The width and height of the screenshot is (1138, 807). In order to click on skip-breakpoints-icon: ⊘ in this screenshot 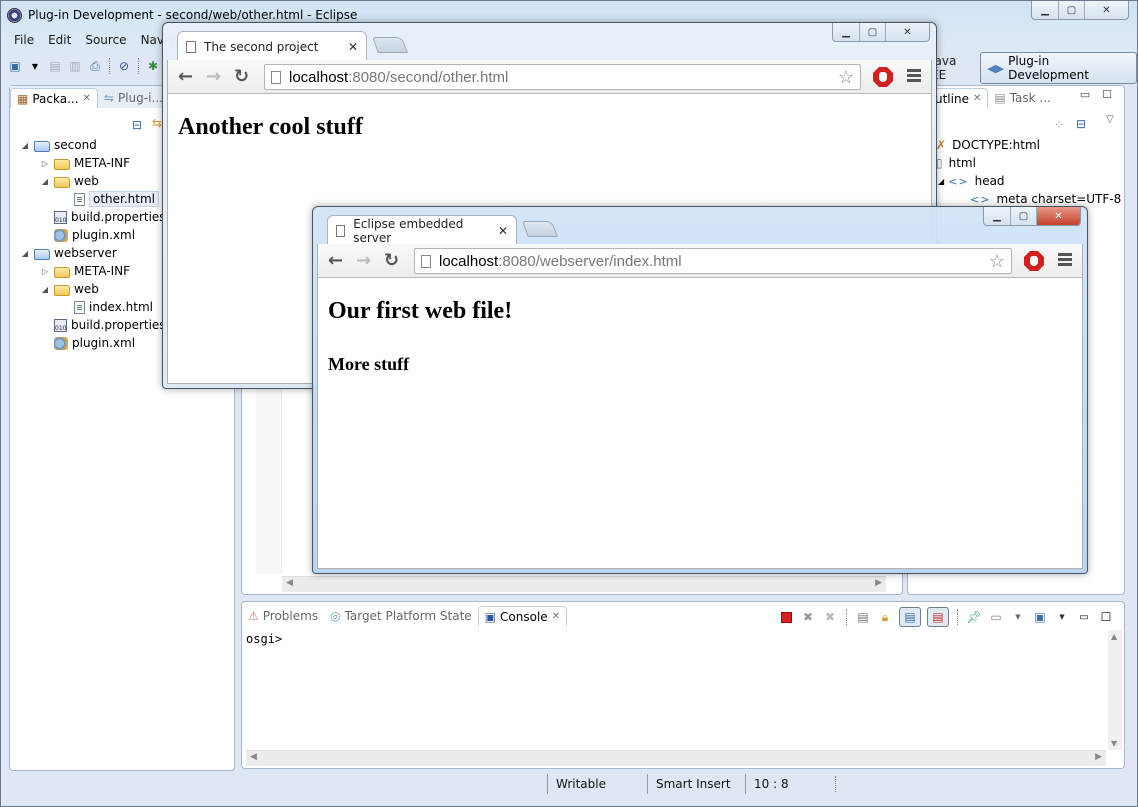, I will do `click(124, 66)`.